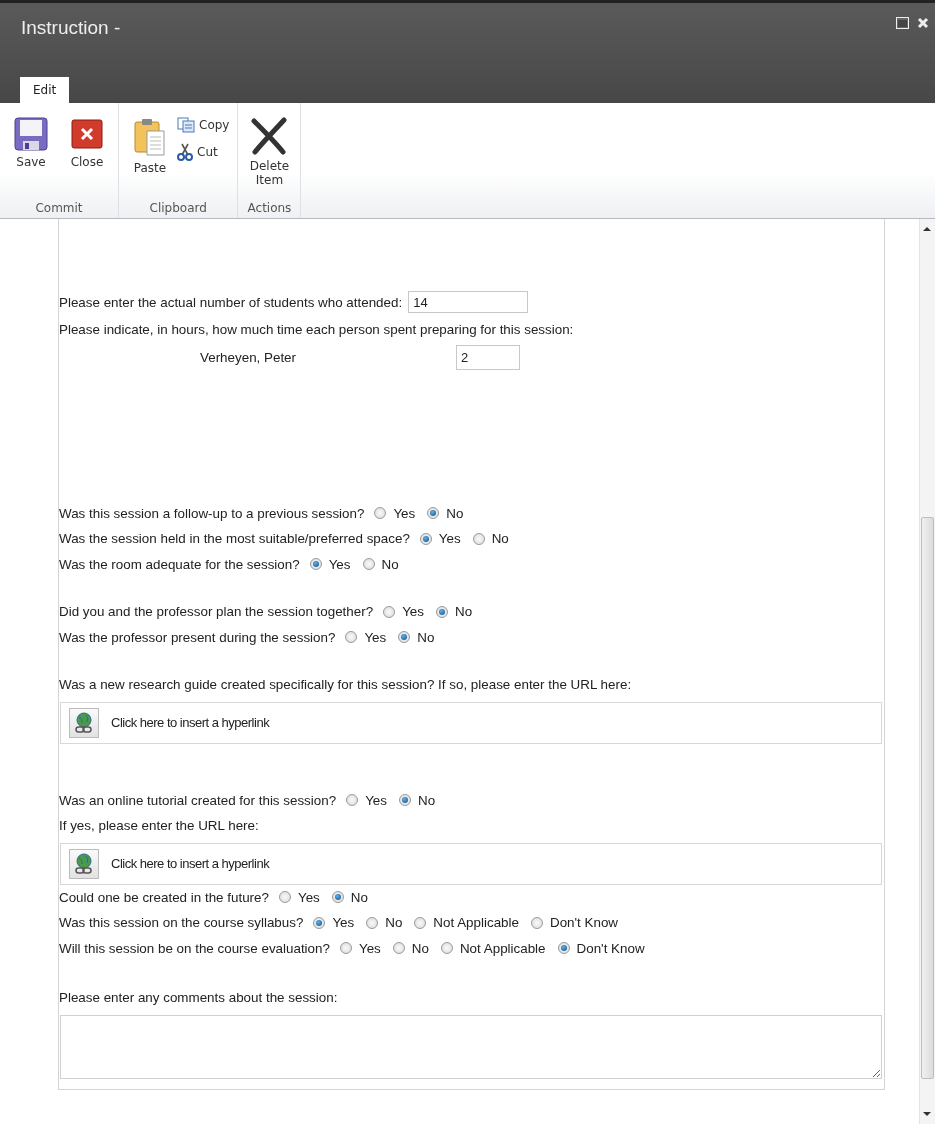 This screenshot has width=935, height=1124. What do you see at coordinates (316, 330) in the screenshot?
I see `question-label: Please indicate, in hours, how much time each person spent preparing for this session:` at bounding box center [316, 330].